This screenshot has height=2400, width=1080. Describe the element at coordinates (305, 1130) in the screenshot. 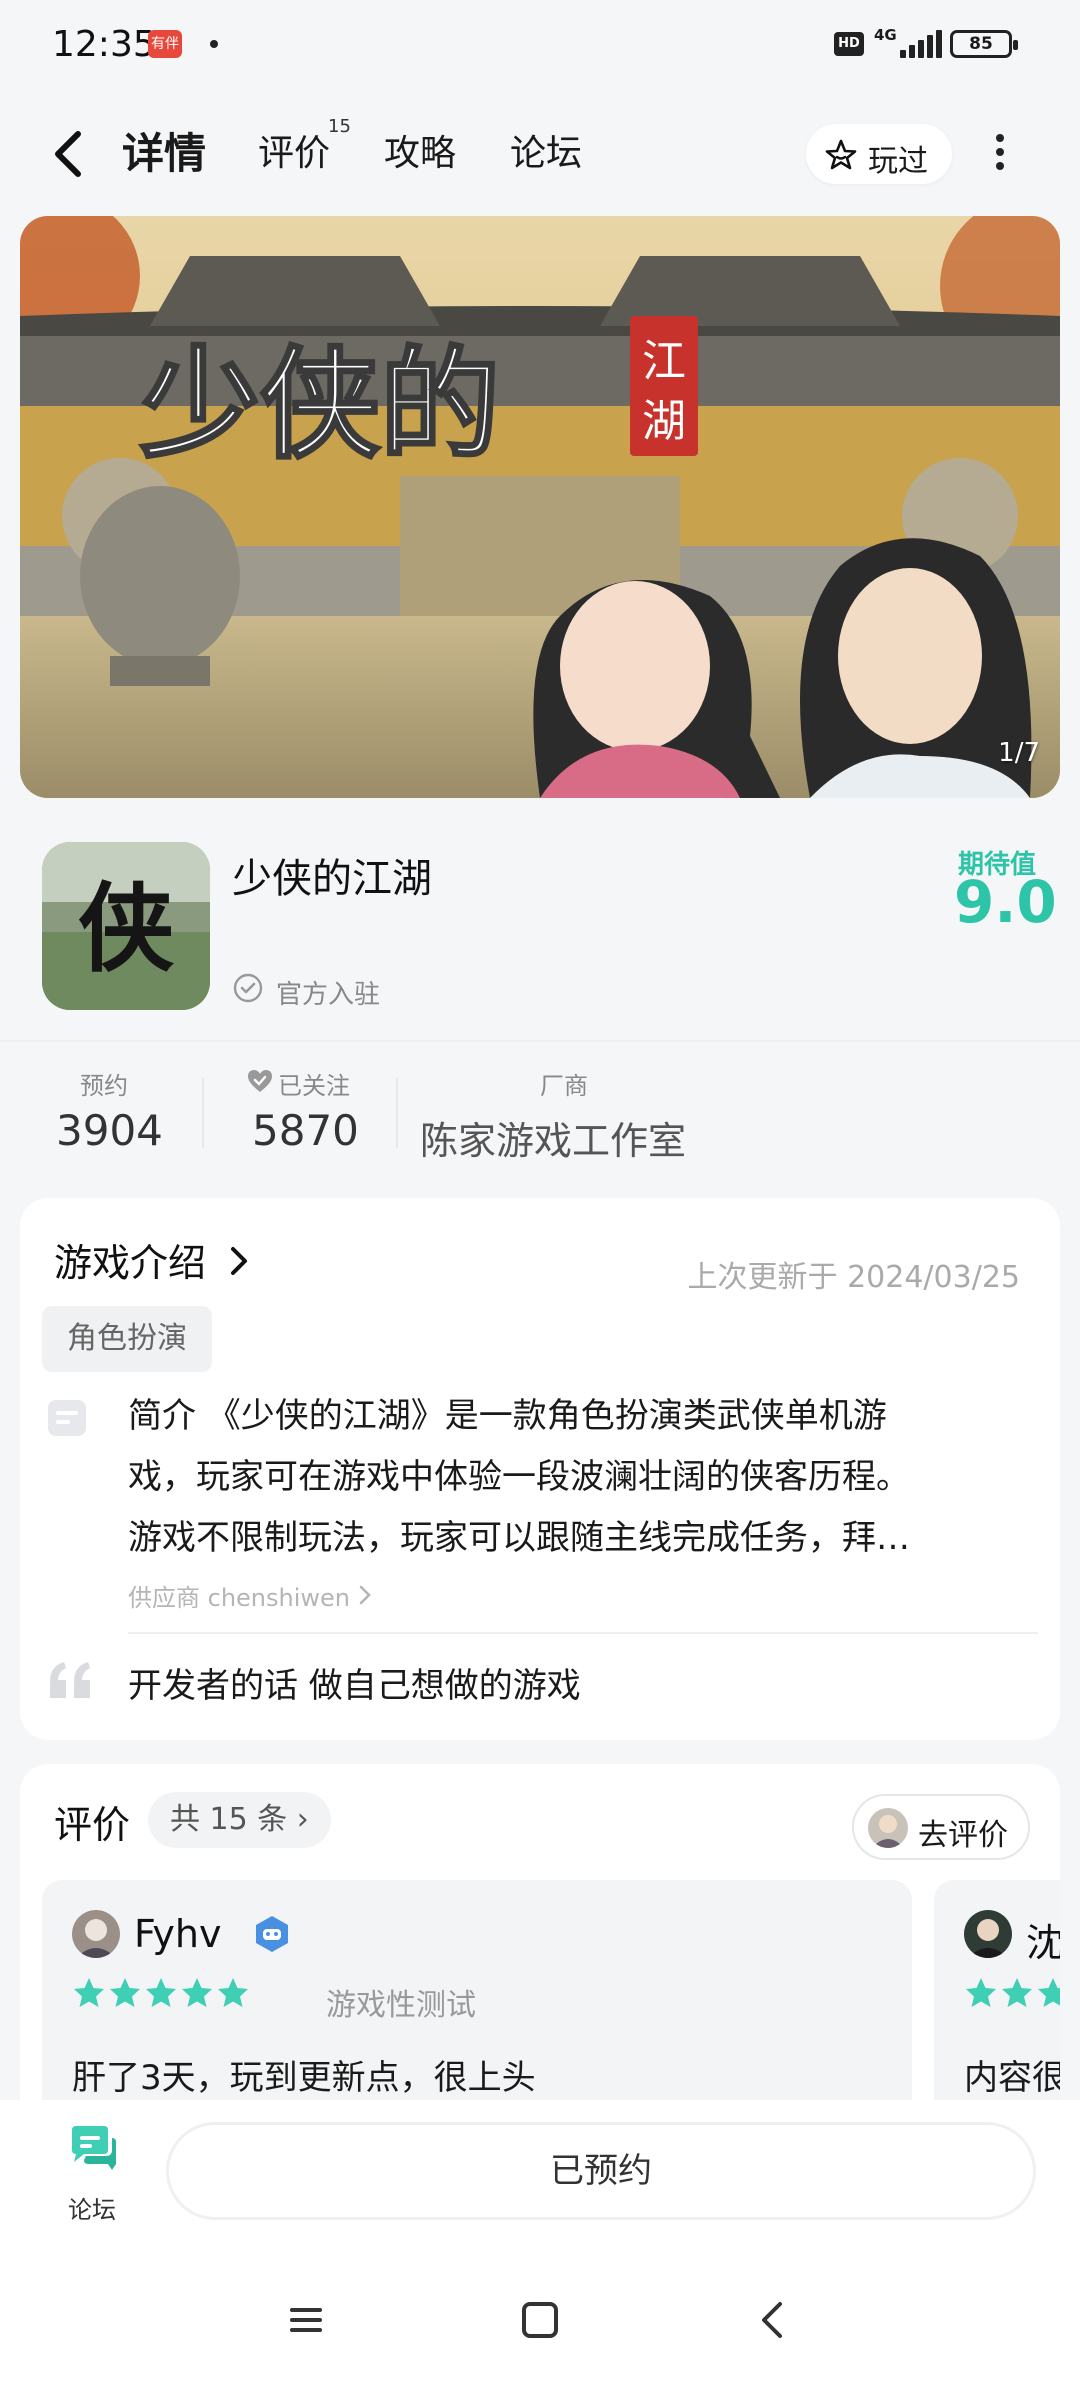

I see `stat-followers-value: 5870` at that location.